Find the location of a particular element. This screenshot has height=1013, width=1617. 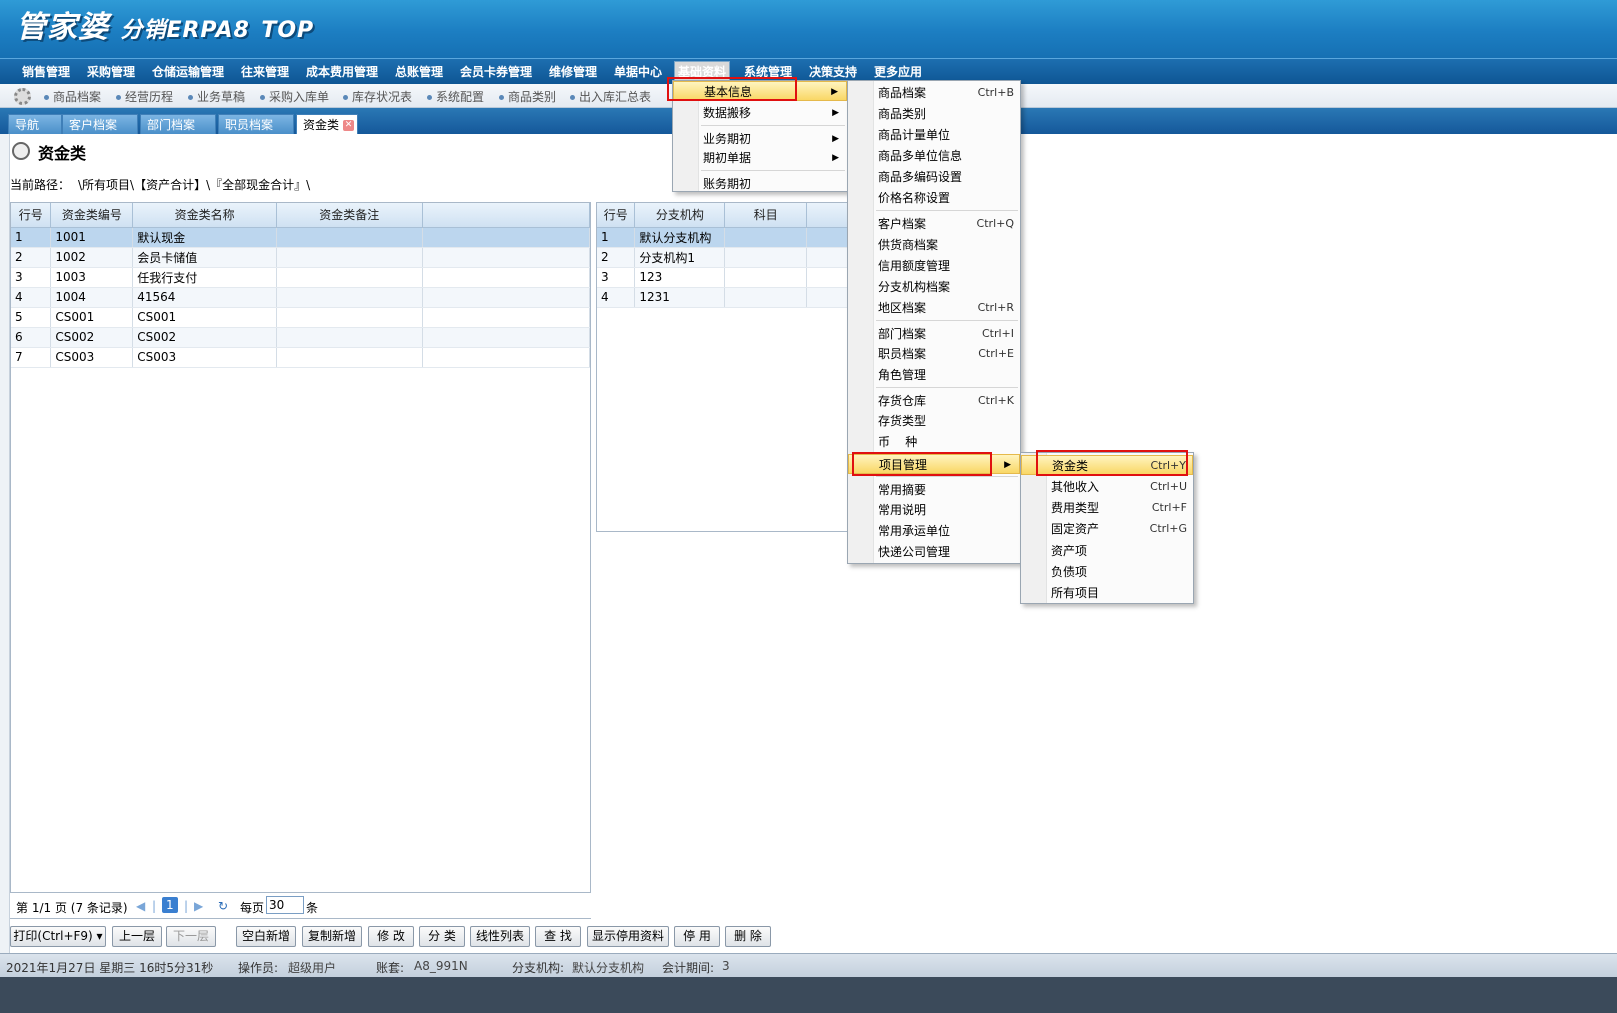

menu-documents: 单据中心 is located at coordinates (638, 72).